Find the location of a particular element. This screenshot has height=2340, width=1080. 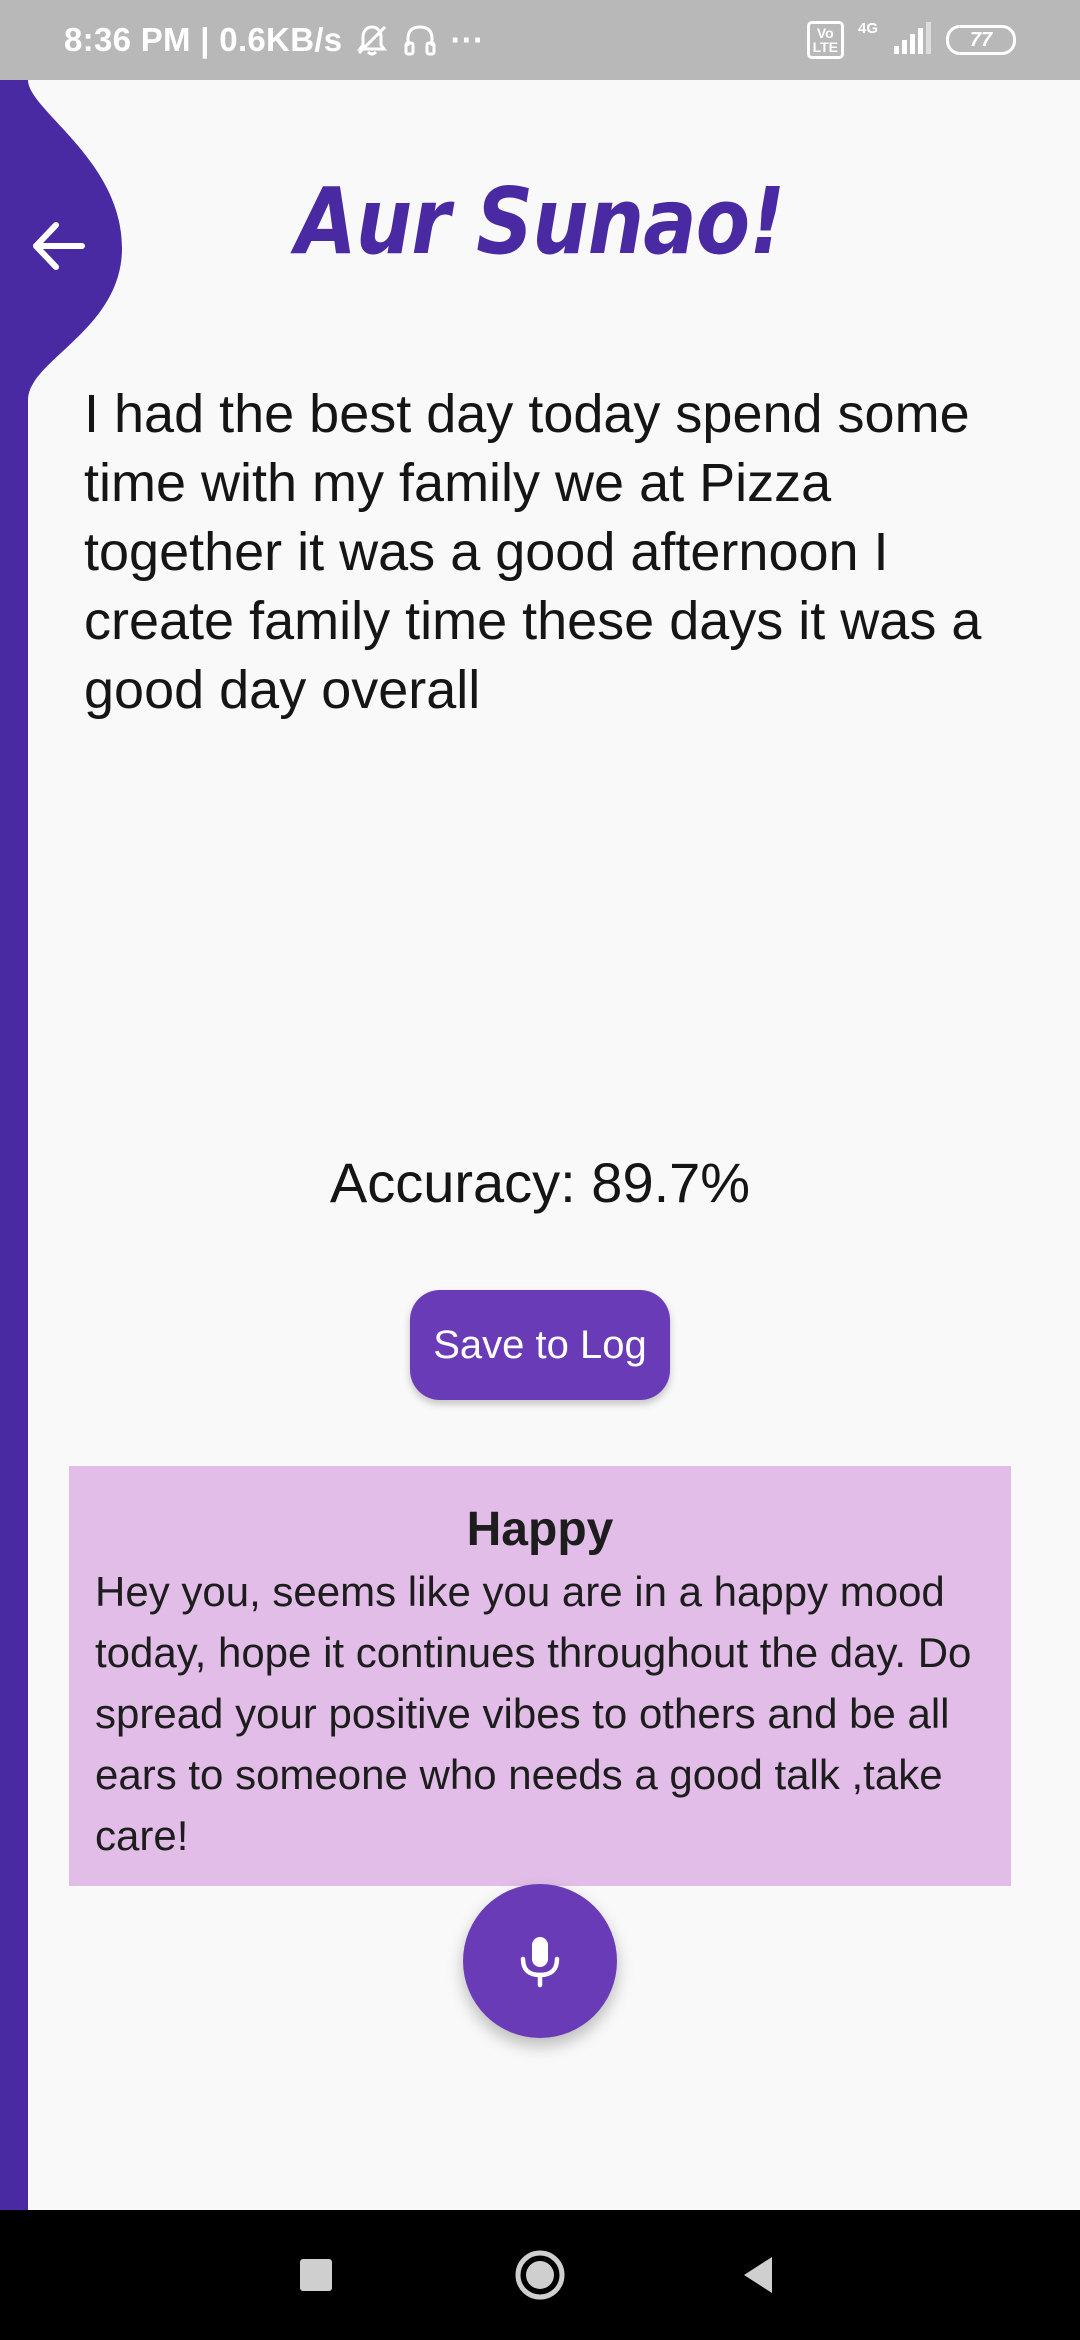

save-to-log-button: Save to Log is located at coordinates (540, 1345).